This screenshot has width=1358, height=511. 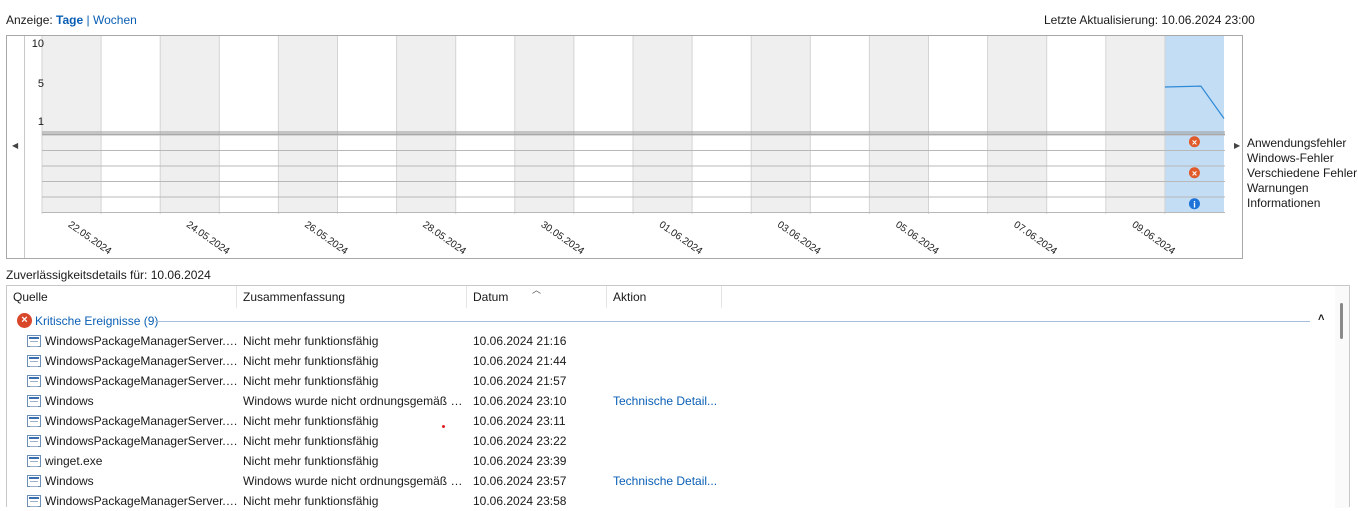 I want to click on x-tick-label: 28.05.2024, so click(x=444, y=238).